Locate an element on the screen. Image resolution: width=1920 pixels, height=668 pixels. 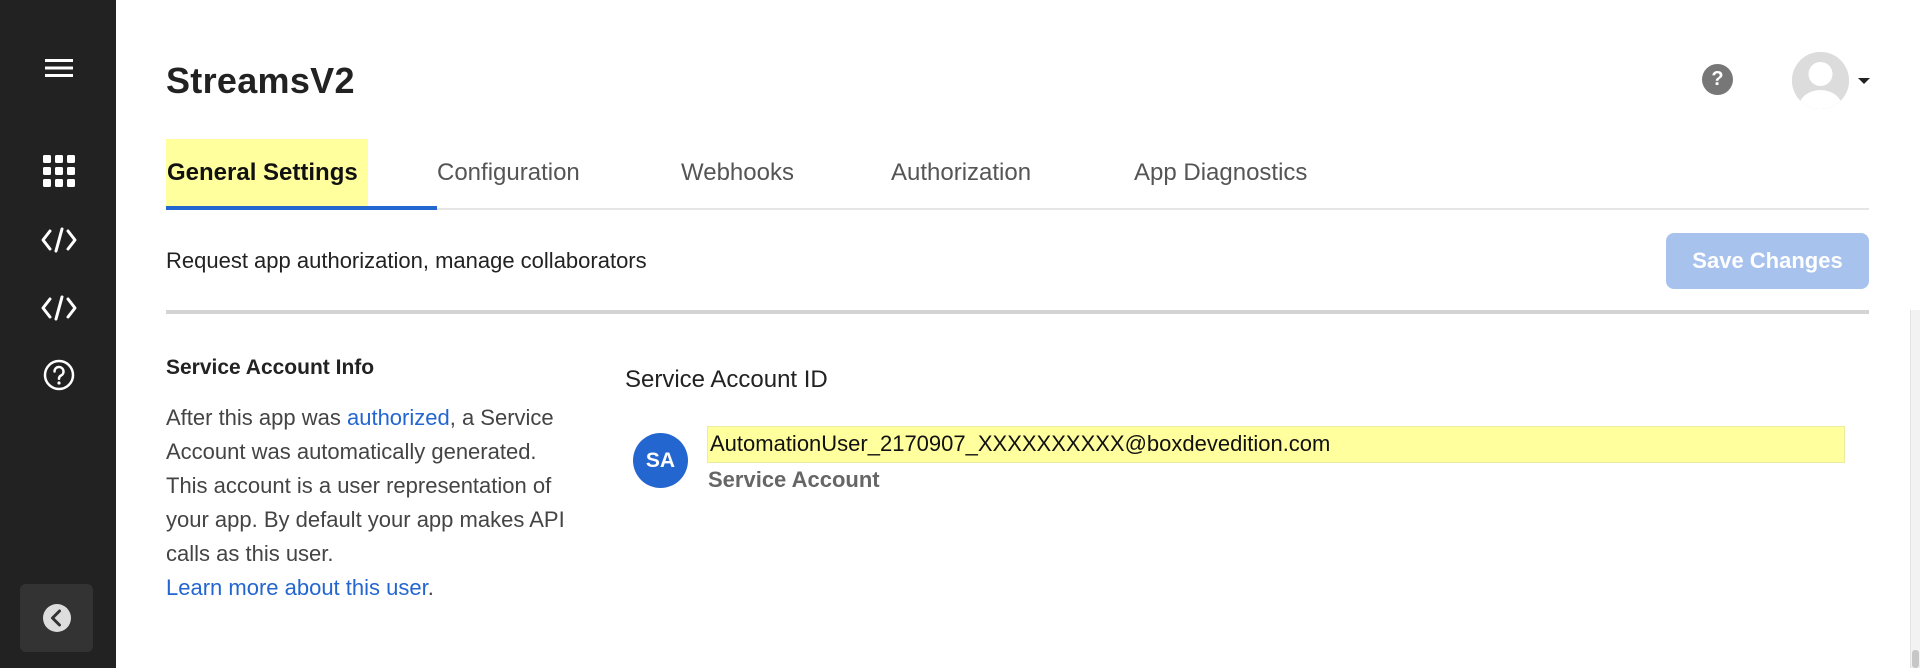
tab-label: General Settings is located at coordinates (267, 173).